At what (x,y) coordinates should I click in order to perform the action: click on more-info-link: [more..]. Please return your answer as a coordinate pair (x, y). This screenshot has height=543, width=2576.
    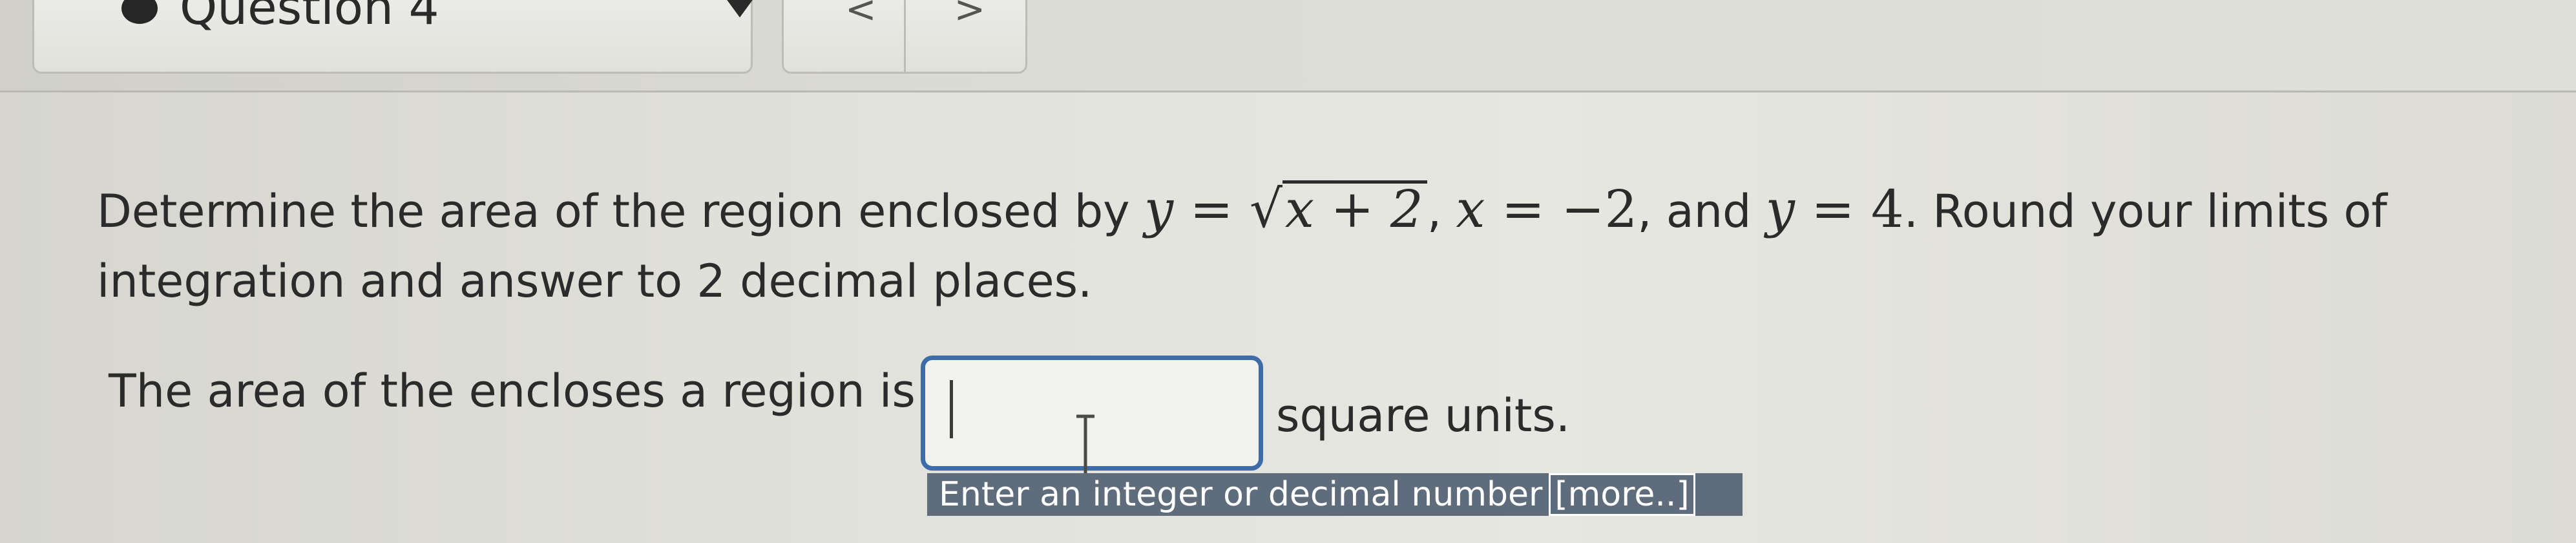
    Looking at the image, I should click on (1622, 495).